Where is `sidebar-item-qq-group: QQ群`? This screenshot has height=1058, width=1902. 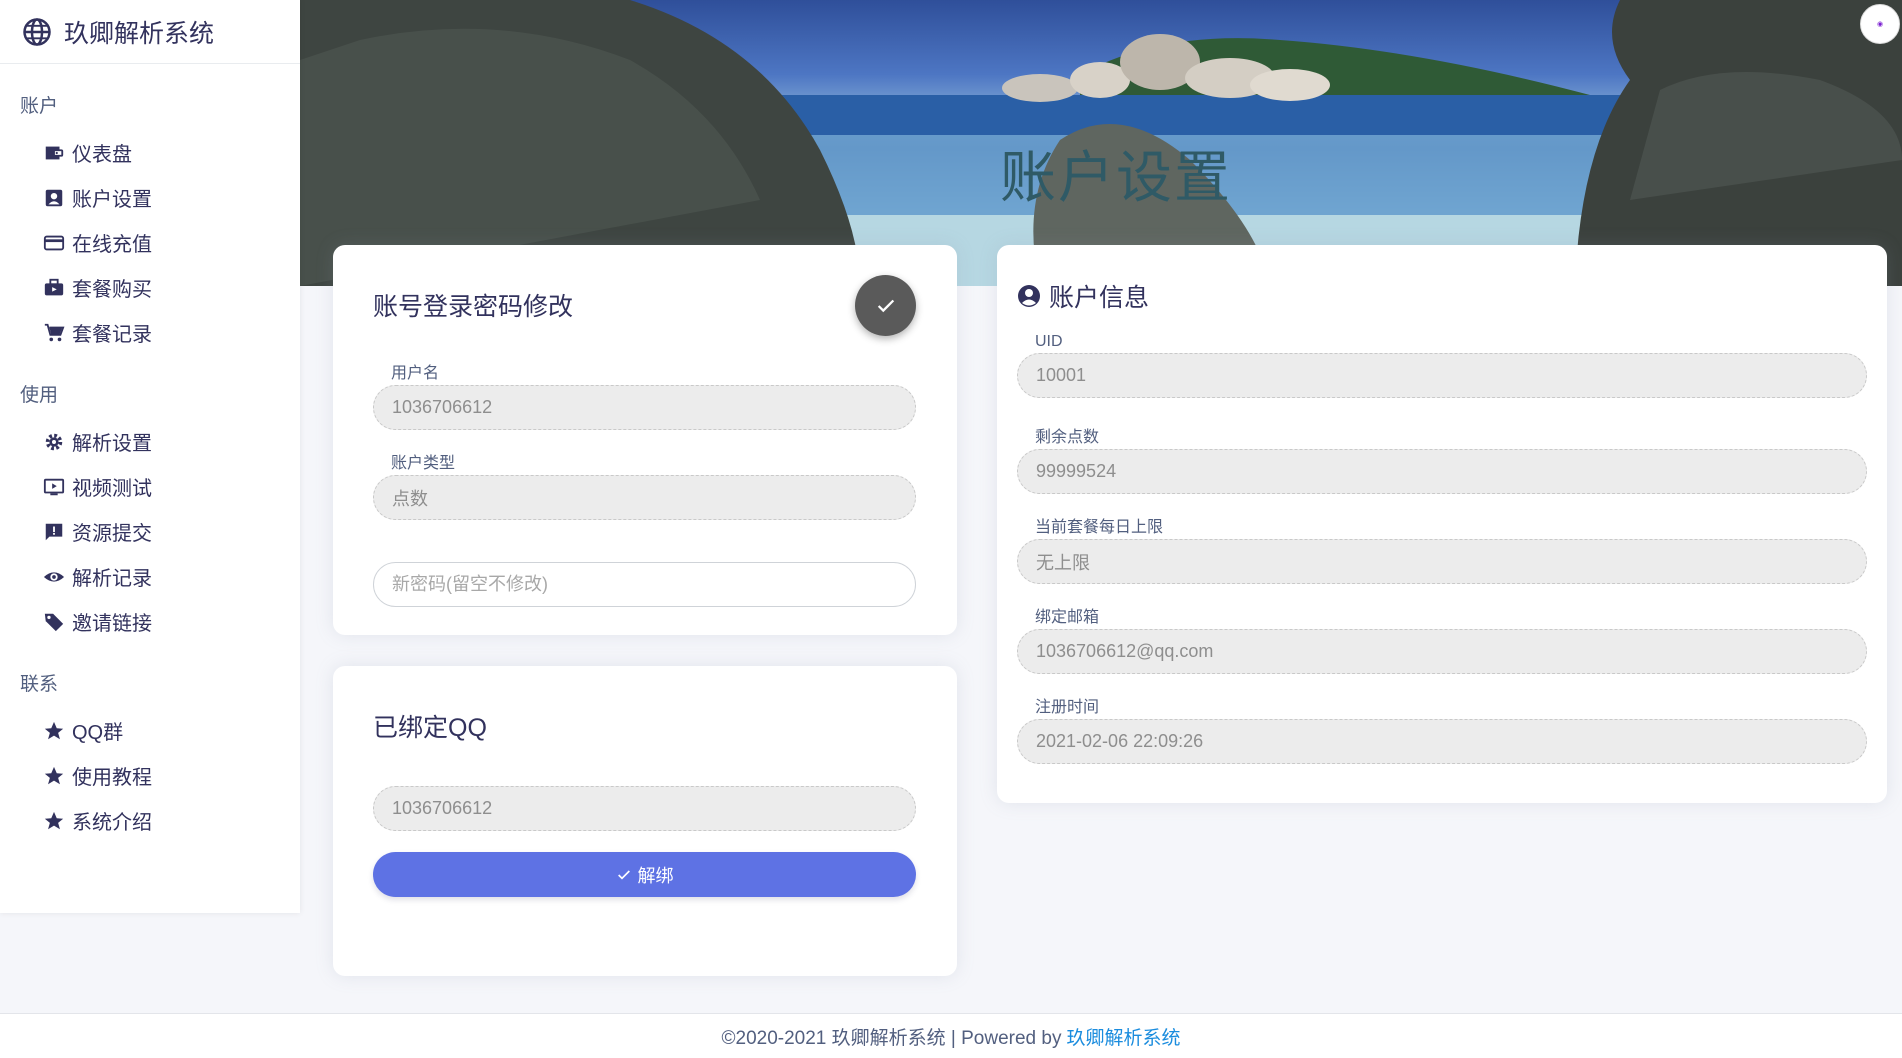
sidebar-item-qq-group: QQ群 is located at coordinates (150, 730).